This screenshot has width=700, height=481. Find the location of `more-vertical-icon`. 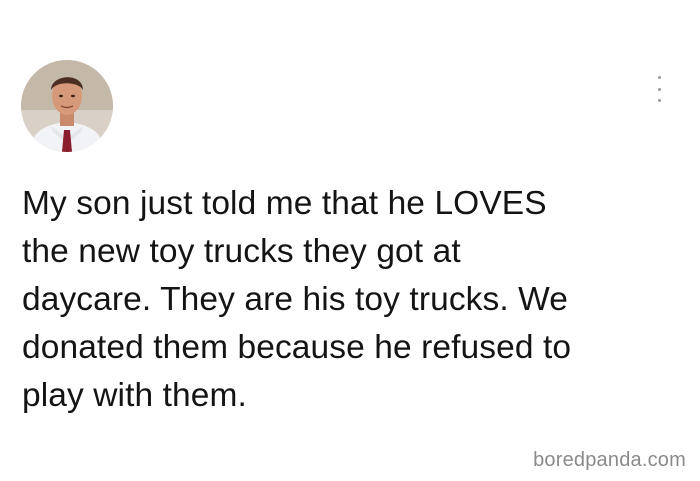

more-vertical-icon is located at coordinates (659, 77).